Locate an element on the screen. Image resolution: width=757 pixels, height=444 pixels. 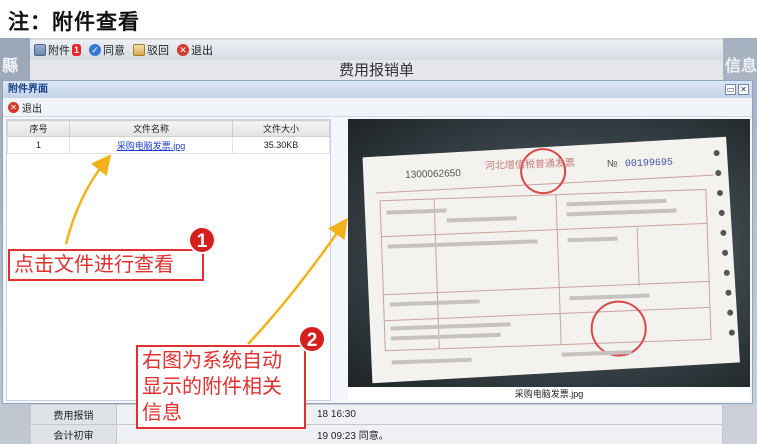
preview-caption: 采购电脑发票.jpg is located at coordinates (549, 394).